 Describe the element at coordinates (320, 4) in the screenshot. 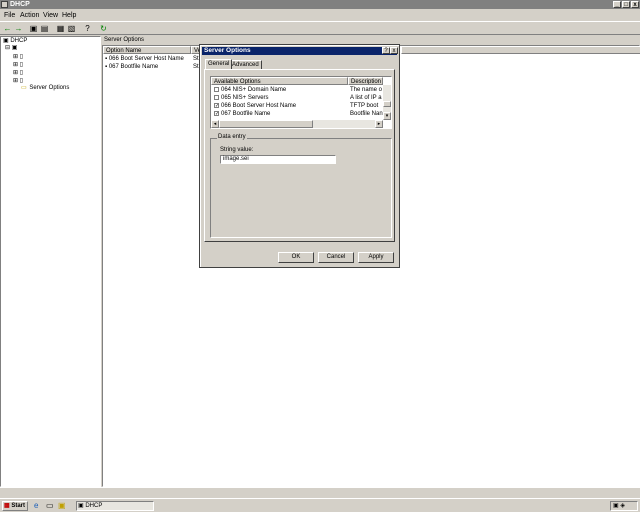

I see `window-titlebar: DHCP _ □ x` at that location.